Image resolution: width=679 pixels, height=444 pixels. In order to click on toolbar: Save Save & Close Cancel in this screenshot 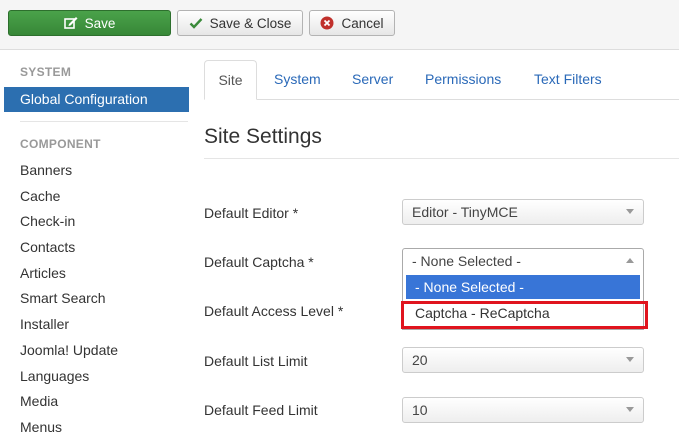, I will do `click(339, 25)`.